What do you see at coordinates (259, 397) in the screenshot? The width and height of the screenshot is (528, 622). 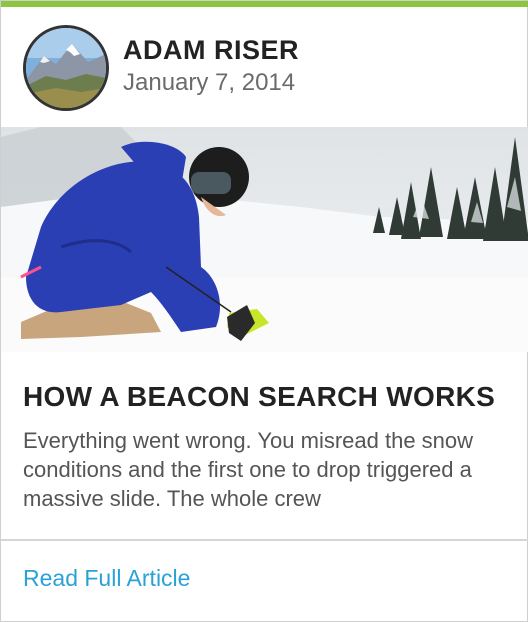 I see `article-title: HOW A BEACON SEARCH WORKS` at bounding box center [259, 397].